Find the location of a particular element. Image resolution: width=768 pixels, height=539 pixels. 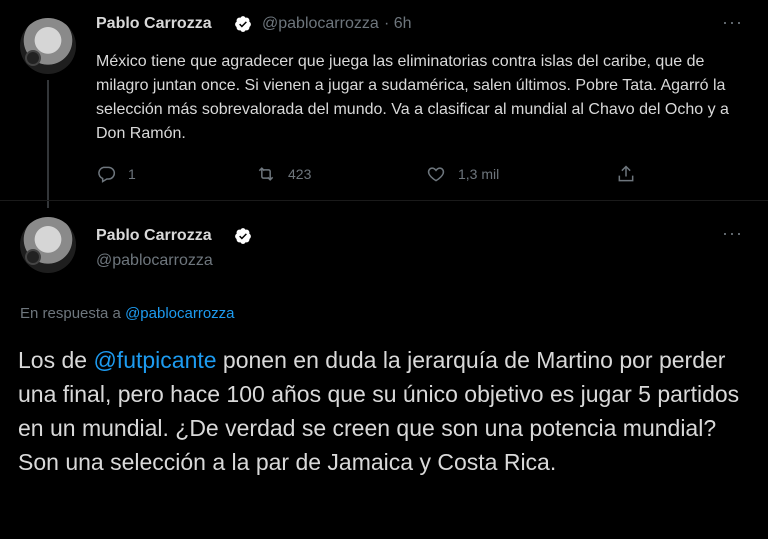

text-before: Los de is located at coordinates (56, 360).